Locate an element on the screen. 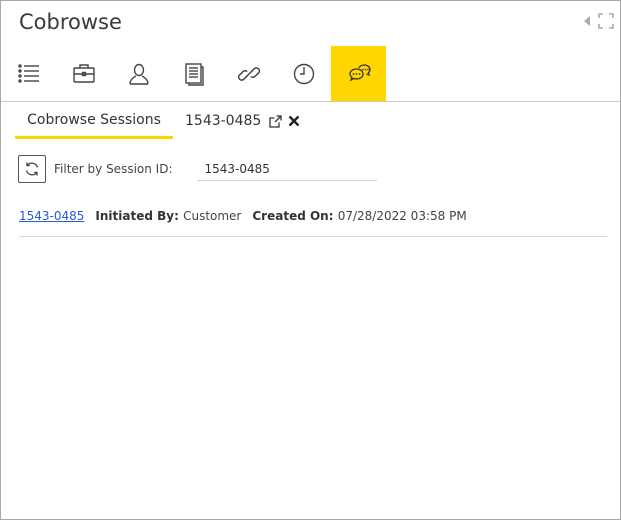  refresh-button is located at coordinates (32, 169).